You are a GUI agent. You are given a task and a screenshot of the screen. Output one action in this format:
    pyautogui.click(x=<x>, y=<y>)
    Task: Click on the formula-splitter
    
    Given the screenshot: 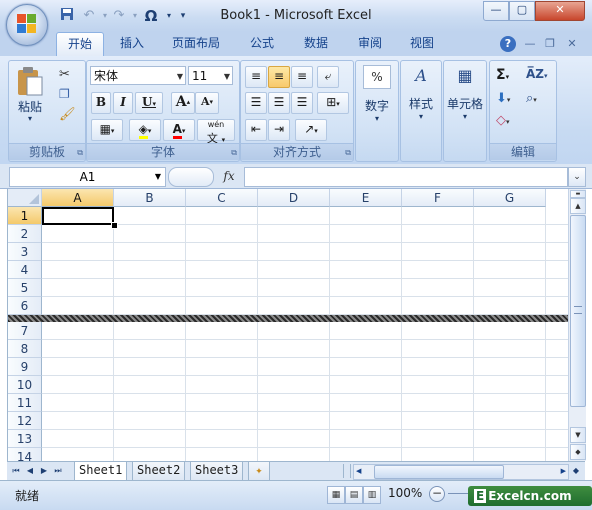 What is the action you would take?
    pyautogui.click(x=191, y=177)
    